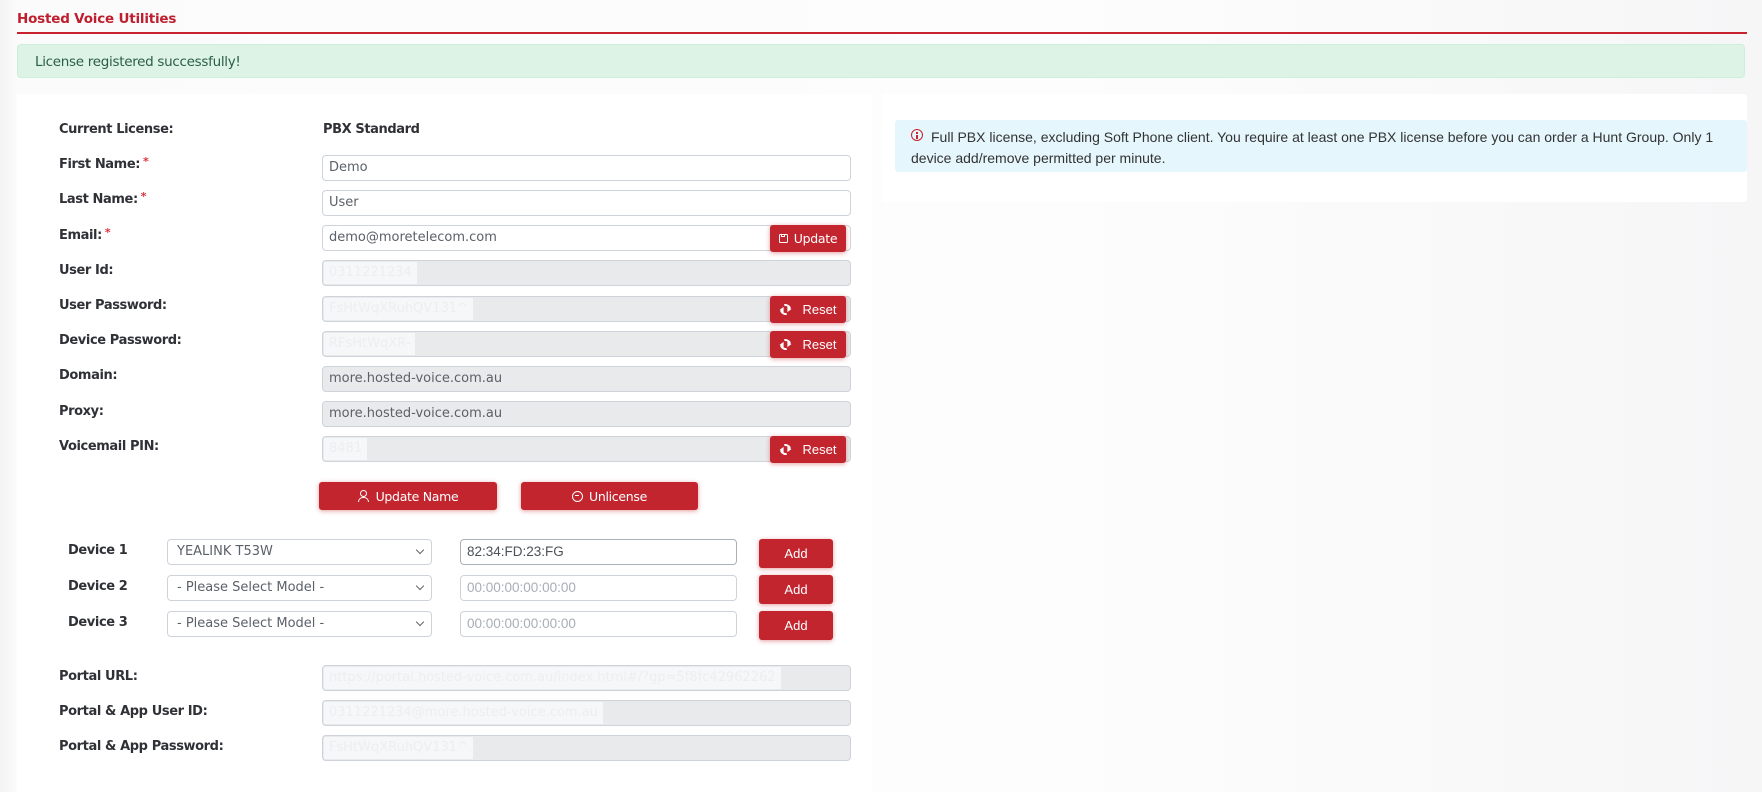 The image size is (1762, 792). Describe the element at coordinates (98, 550) in the screenshot. I see `device-label: Device 1` at that location.